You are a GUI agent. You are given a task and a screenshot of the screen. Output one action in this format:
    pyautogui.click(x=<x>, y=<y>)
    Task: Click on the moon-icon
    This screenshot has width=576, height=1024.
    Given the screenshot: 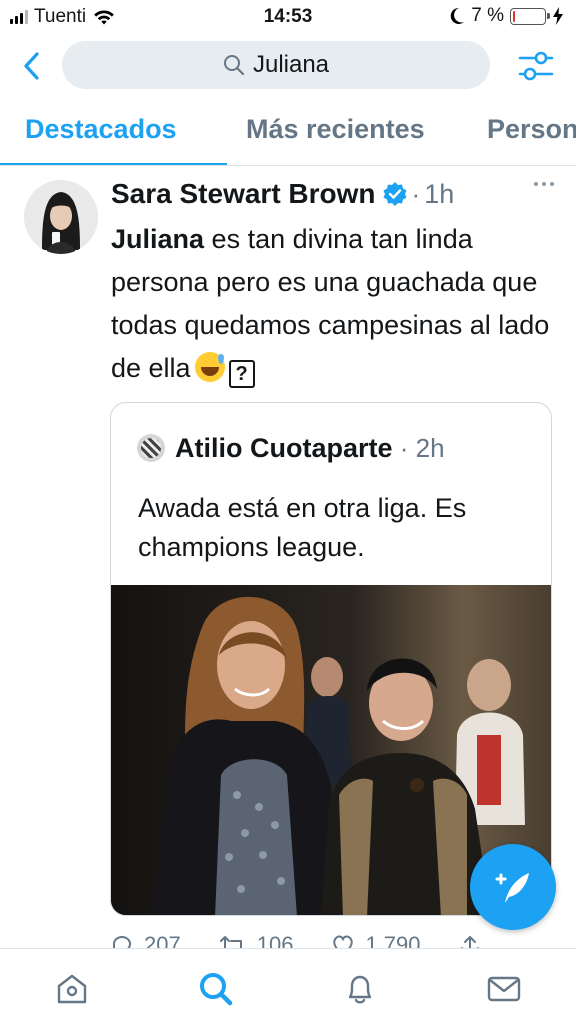 What is the action you would take?
    pyautogui.click(x=457, y=15)
    